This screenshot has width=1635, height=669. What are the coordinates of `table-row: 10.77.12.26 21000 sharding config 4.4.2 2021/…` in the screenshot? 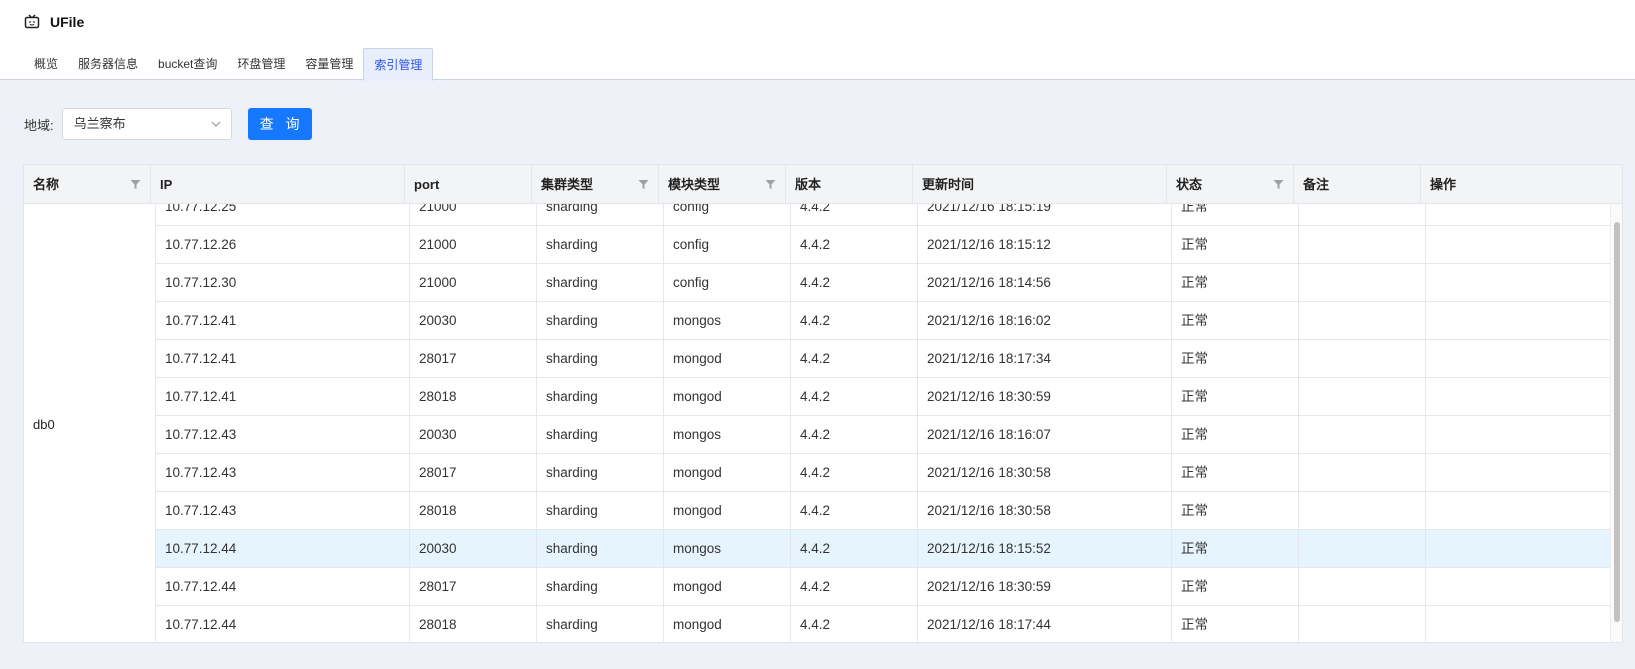 It's located at (884, 245).